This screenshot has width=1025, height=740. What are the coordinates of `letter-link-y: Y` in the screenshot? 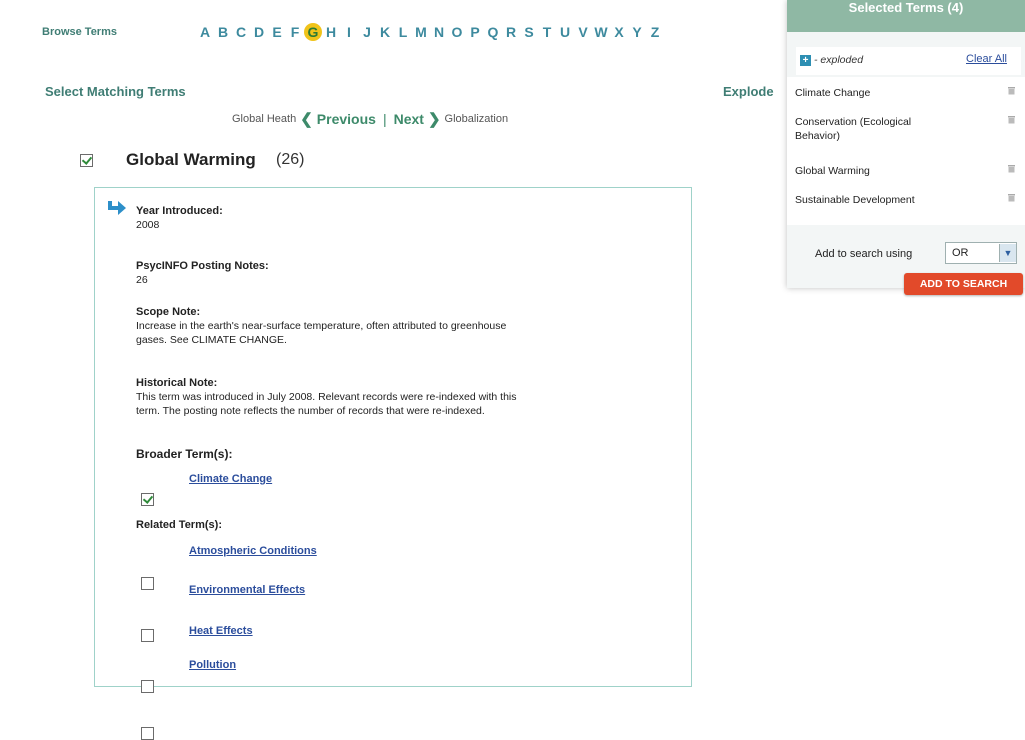 It's located at (637, 32).